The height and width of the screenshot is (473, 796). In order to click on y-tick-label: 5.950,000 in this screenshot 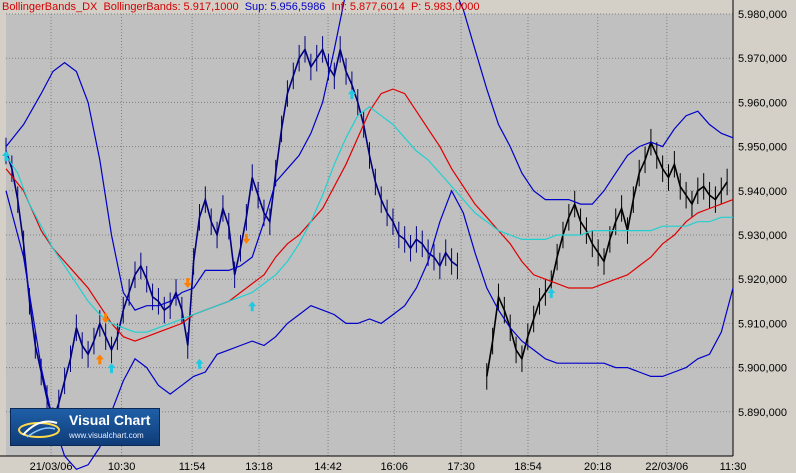, I will do `click(762, 148)`.